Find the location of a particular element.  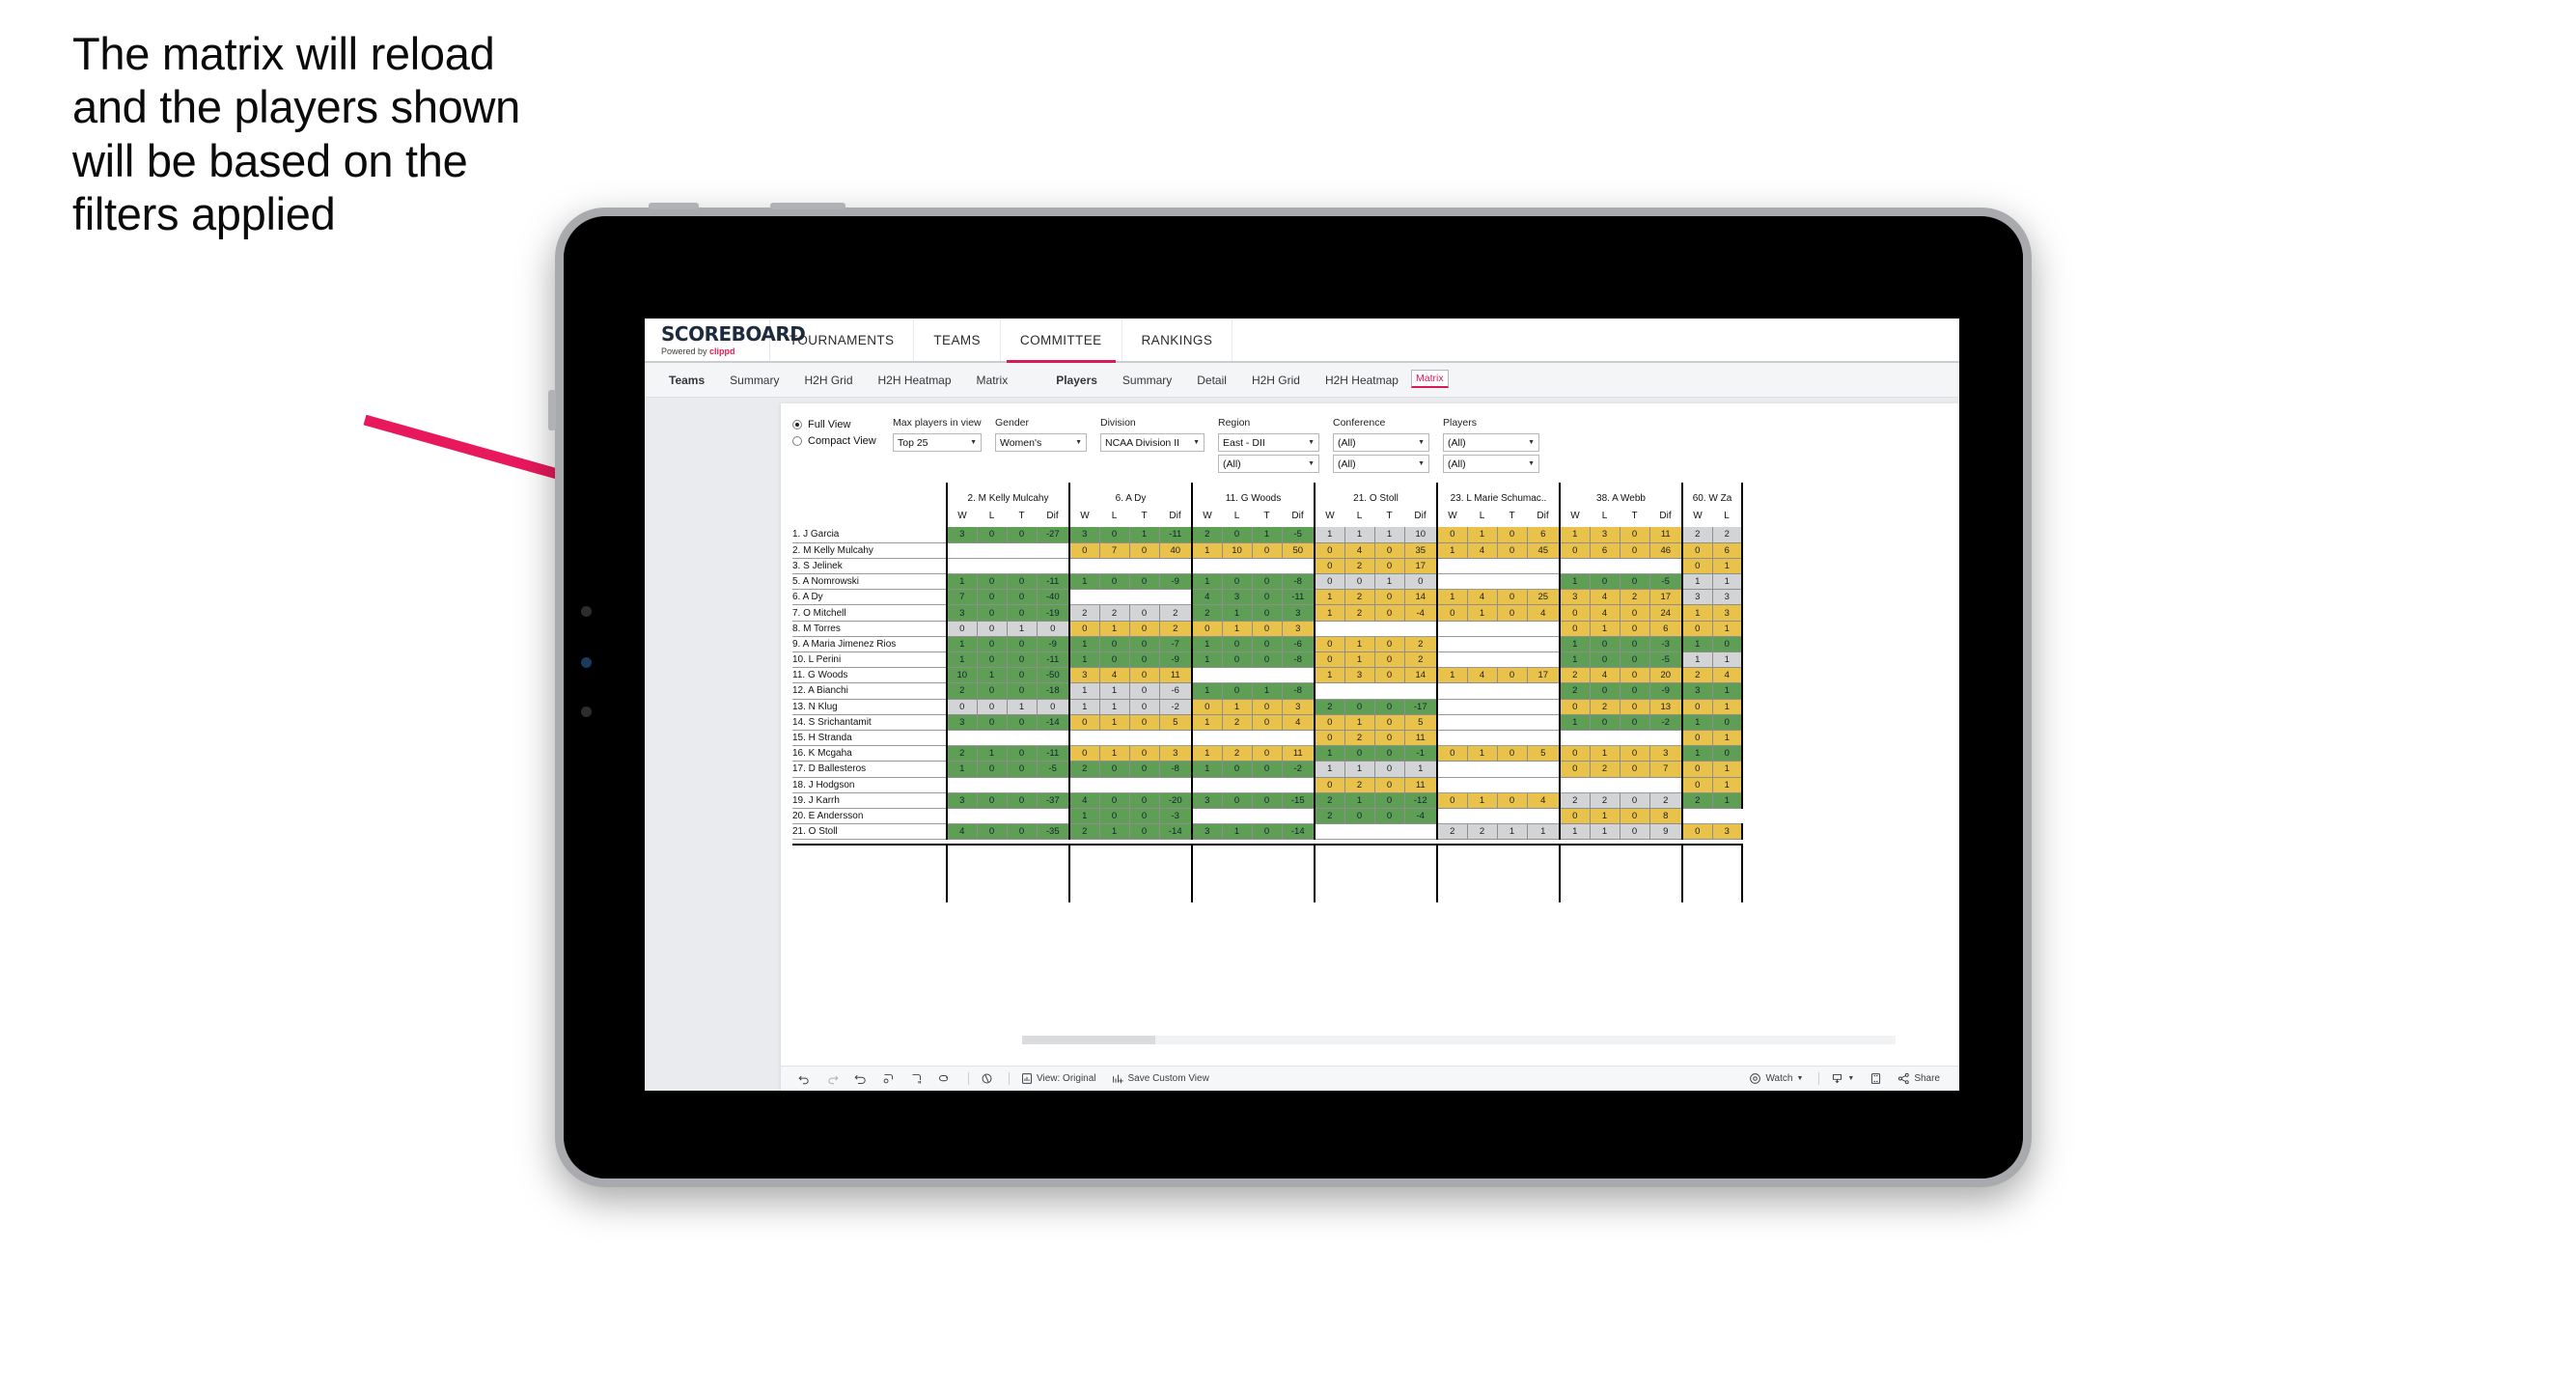

pause-refresh-icon is located at coordinates (888, 1078).